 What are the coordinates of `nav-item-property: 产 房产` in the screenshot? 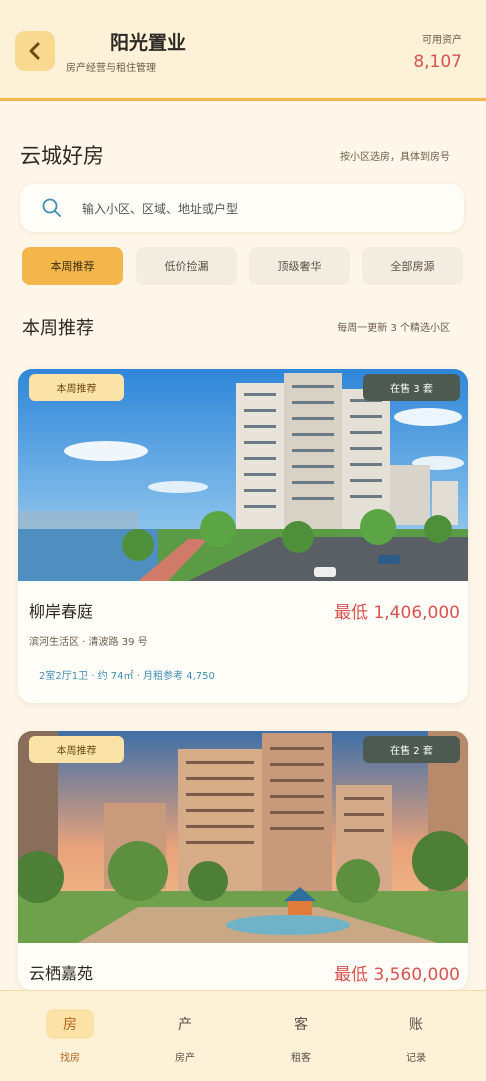 It's located at (185, 1037).